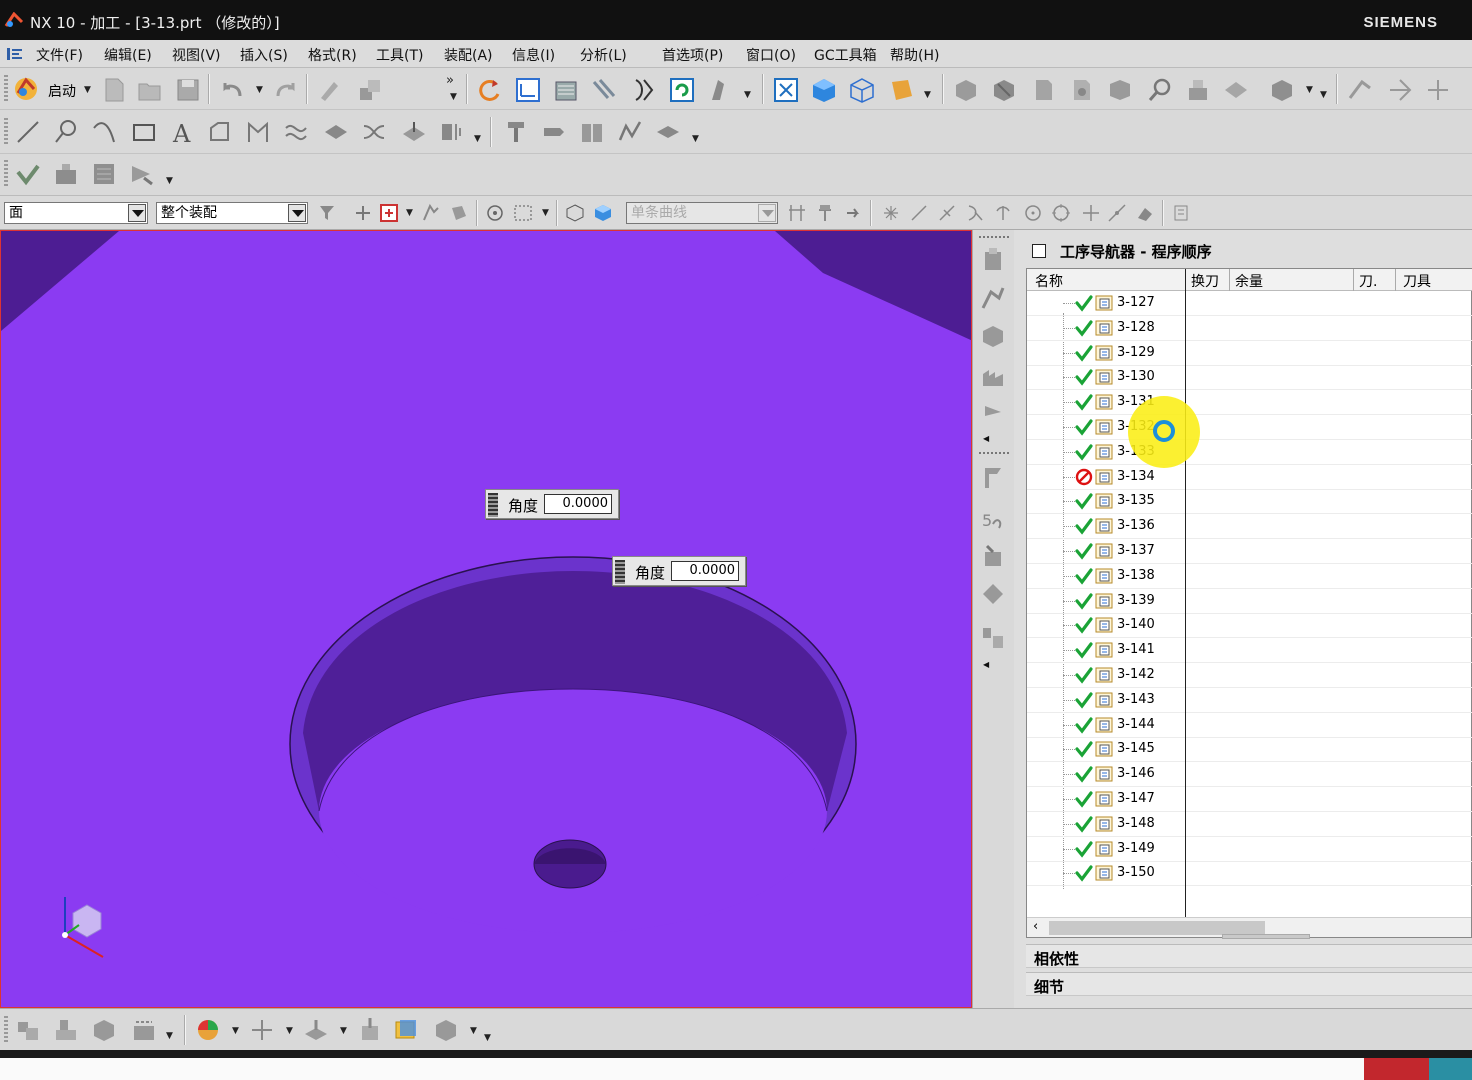 The height and width of the screenshot is (1080, 1472). I want to click on menu-tools: 工具(T), so click(399, 55).